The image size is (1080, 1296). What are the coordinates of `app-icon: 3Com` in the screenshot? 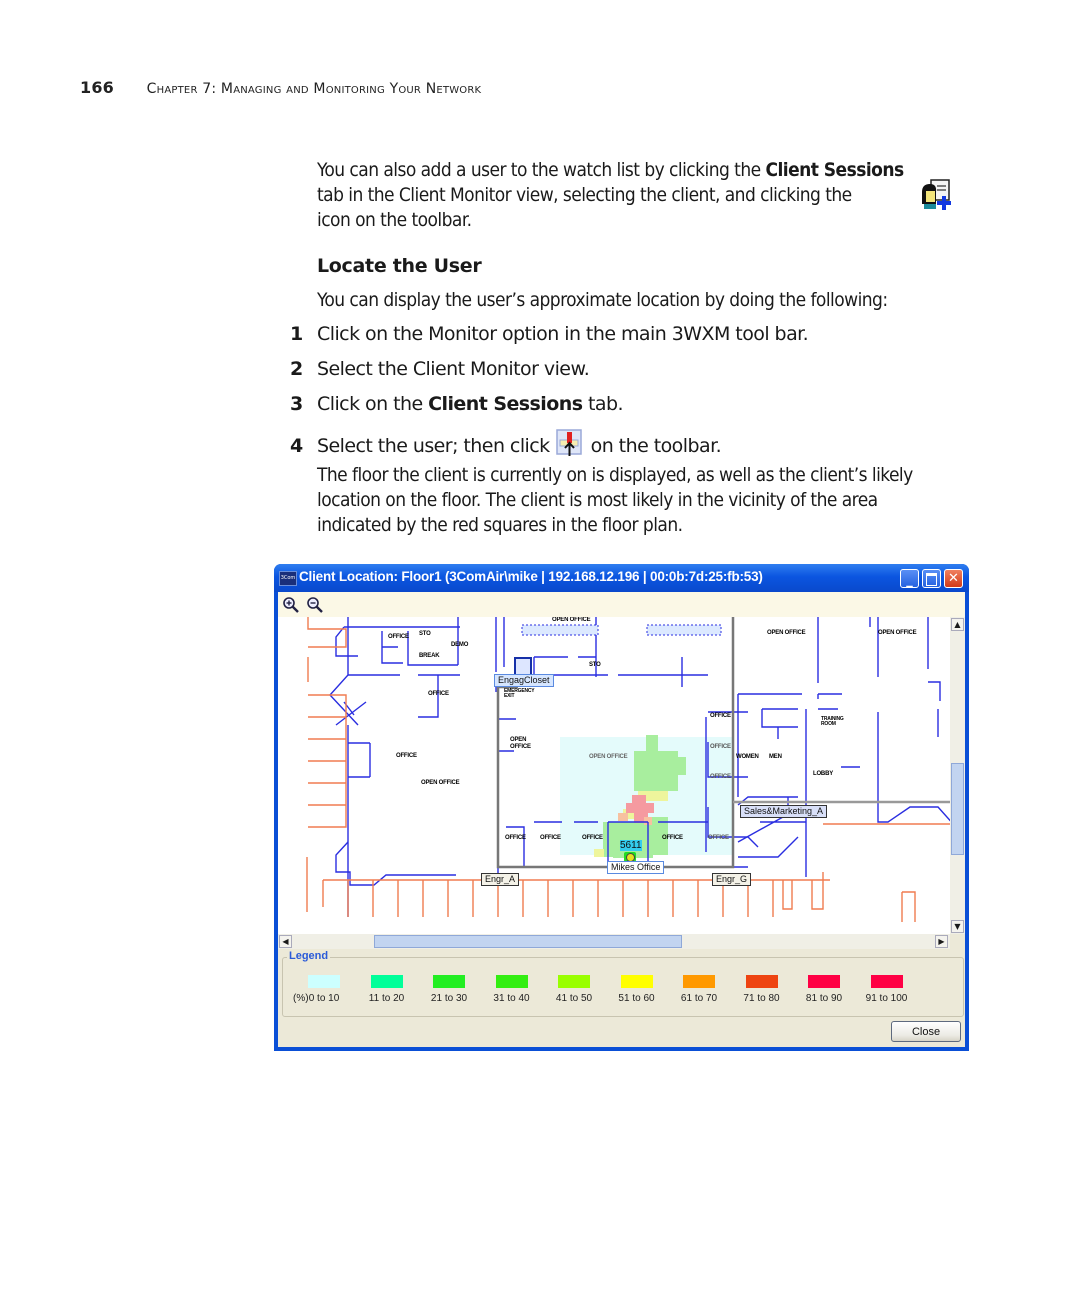 It's located at (288, 578).